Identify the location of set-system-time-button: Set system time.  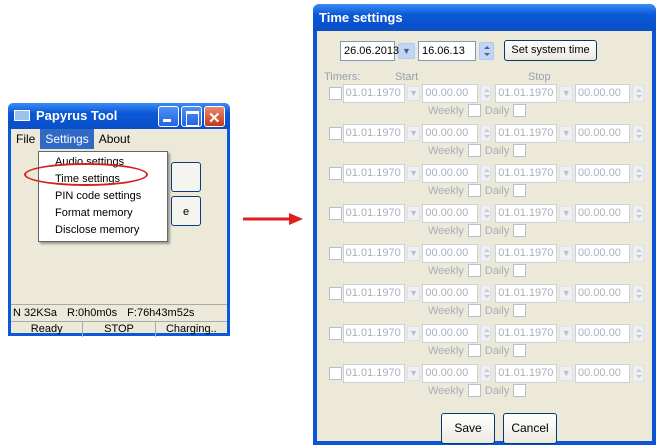
(550, 50).